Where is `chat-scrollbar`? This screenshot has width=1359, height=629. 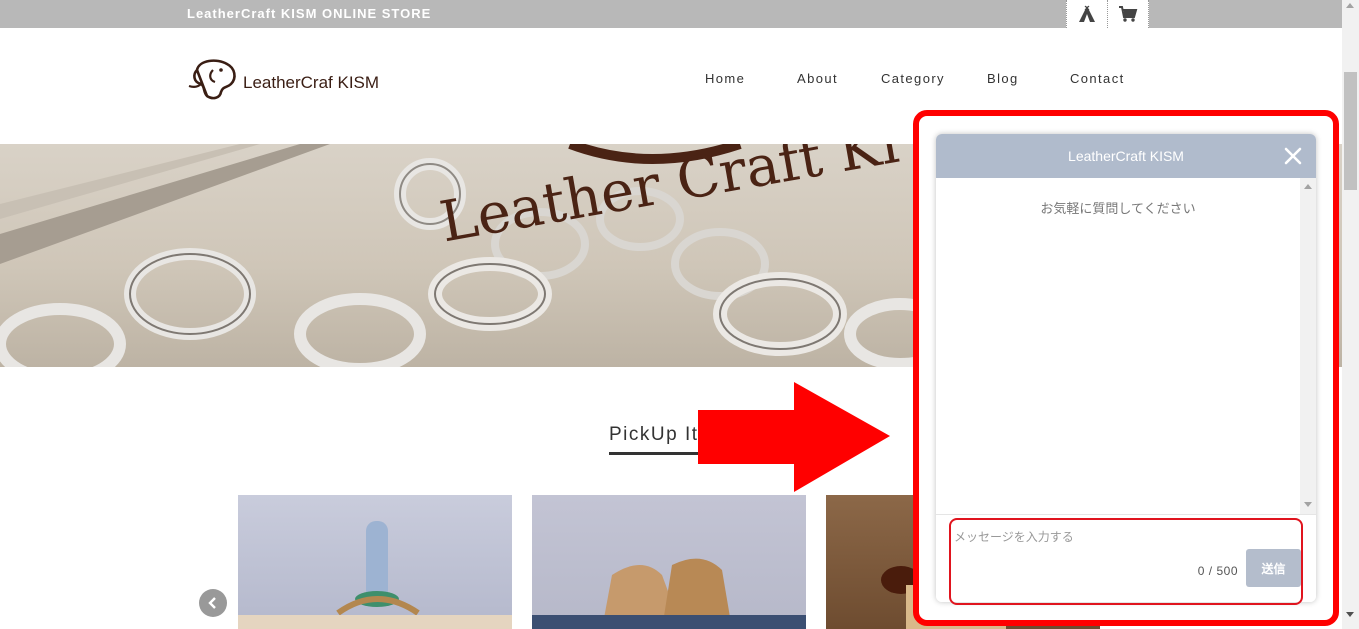 chat-scrollbar is located at coordinates (1308, 346).